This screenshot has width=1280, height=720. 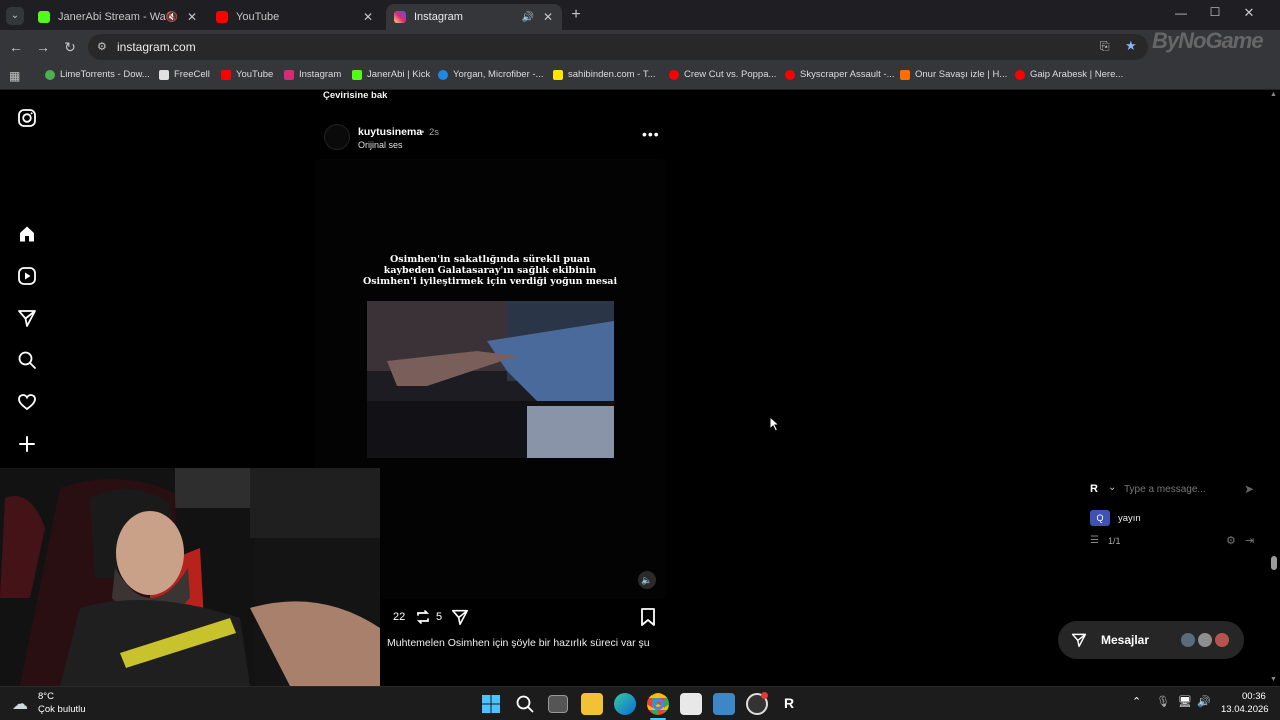 I want to click on scrollbar-thumb, so click(x=1274, y=563).